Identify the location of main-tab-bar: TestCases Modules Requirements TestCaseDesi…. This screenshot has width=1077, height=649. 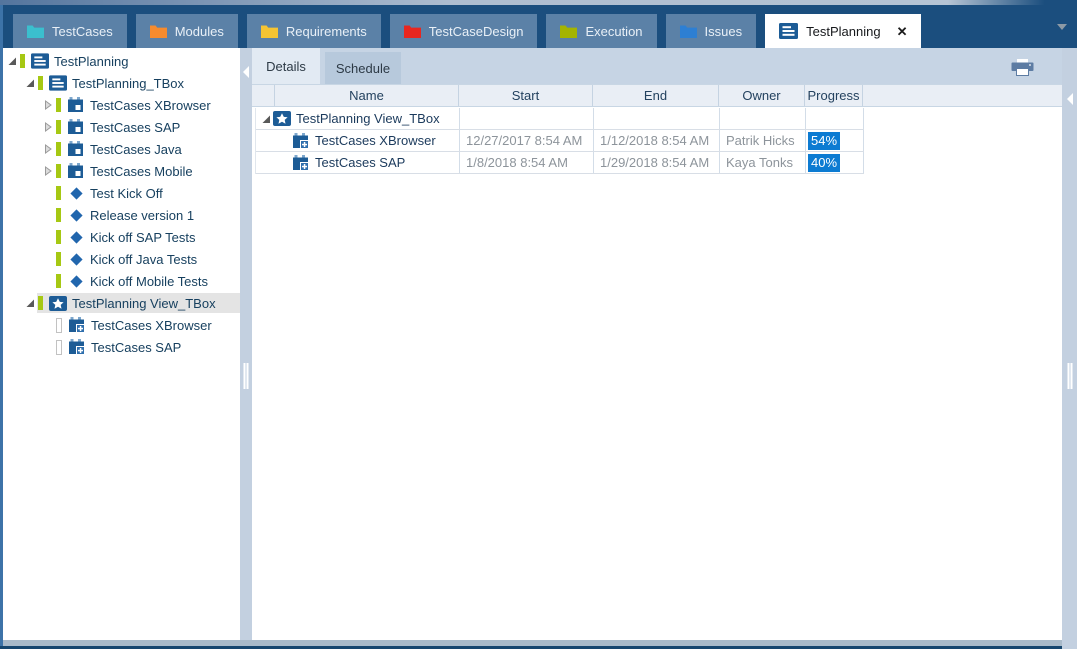
(540, 26).